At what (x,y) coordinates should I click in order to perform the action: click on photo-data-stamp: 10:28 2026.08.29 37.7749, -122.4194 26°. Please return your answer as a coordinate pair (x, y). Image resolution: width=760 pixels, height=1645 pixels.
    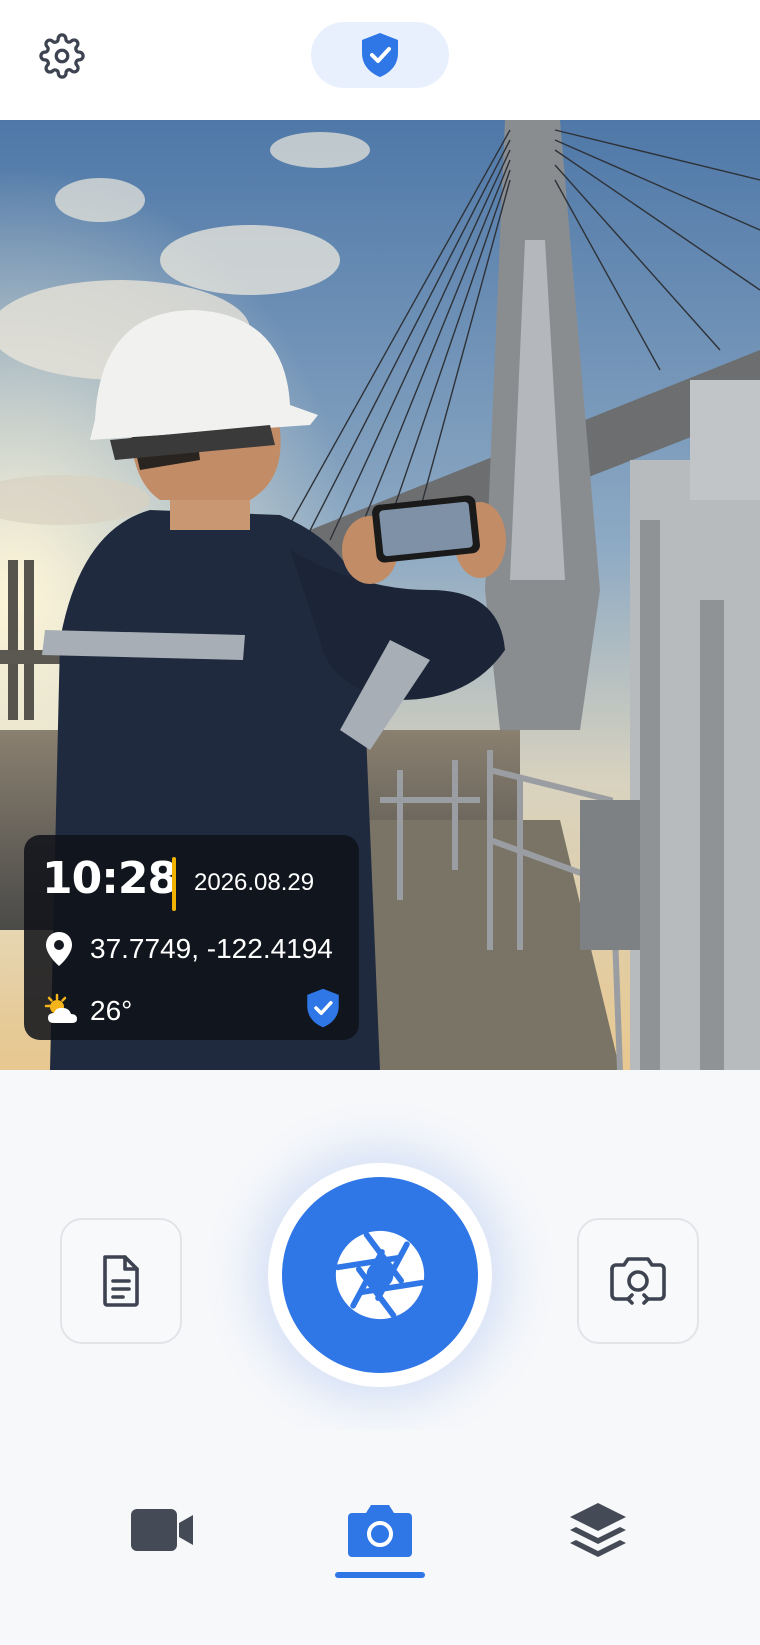
    Looking at the image, I should click on (191, 937).